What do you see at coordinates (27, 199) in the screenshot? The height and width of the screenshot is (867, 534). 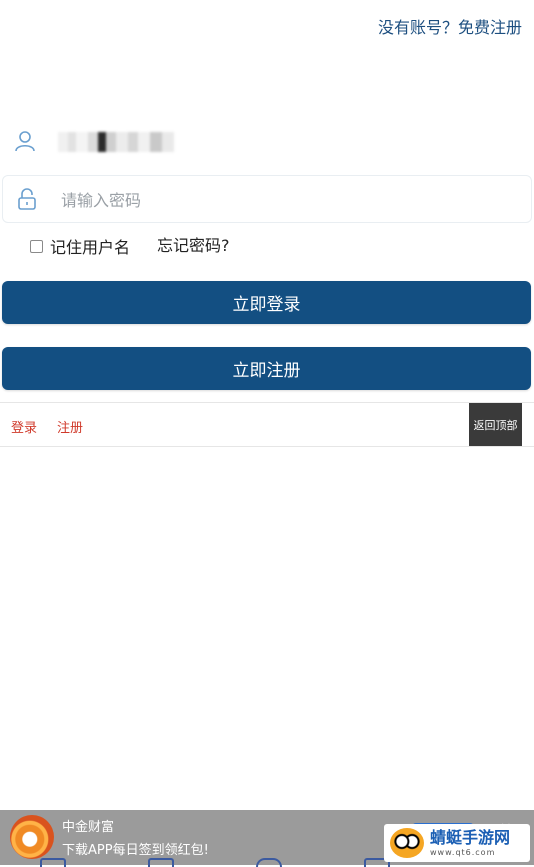 I see `lock-icon` at bounding box center [27, 199].